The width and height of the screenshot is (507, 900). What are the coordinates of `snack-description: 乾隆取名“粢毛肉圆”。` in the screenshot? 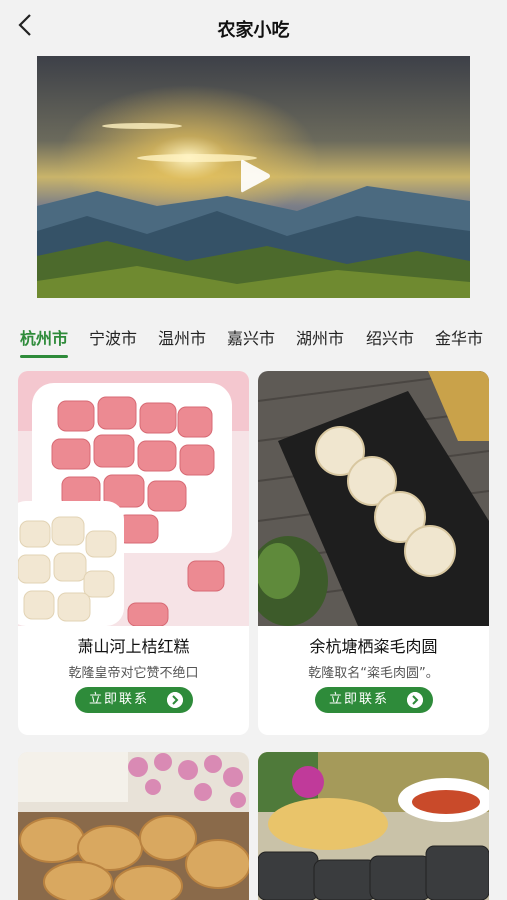 It's located at (373, 673).